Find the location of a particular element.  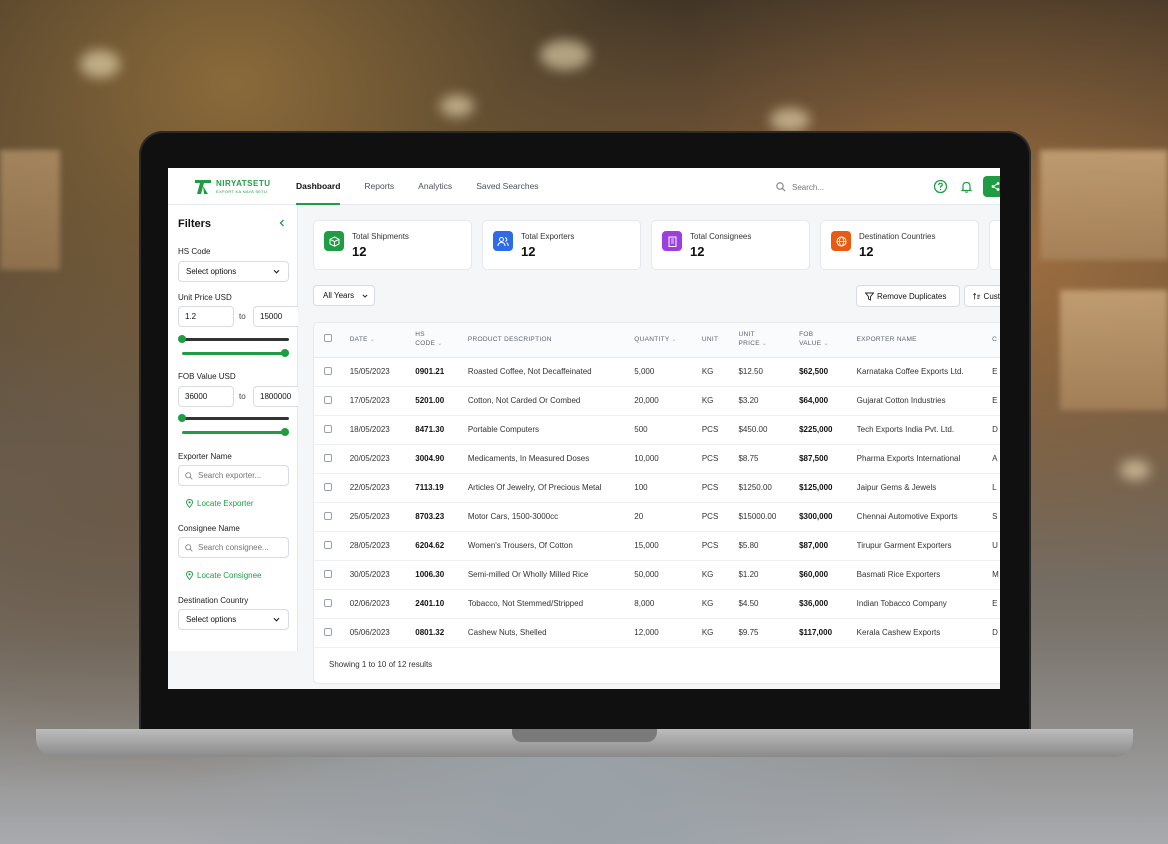

fob-slider-max is located at coordinates (235, 432).